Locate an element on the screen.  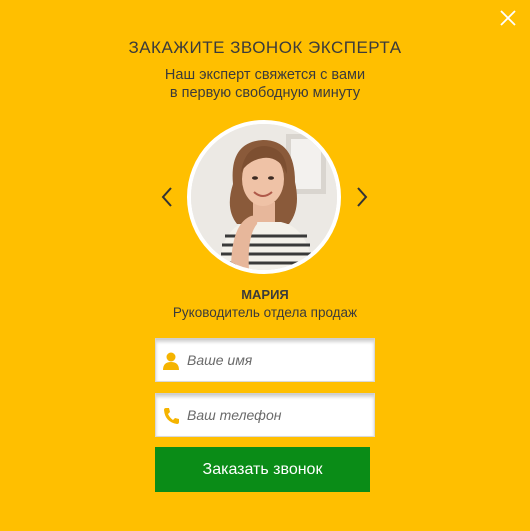
user-icon is located at coordinates (171, 361).